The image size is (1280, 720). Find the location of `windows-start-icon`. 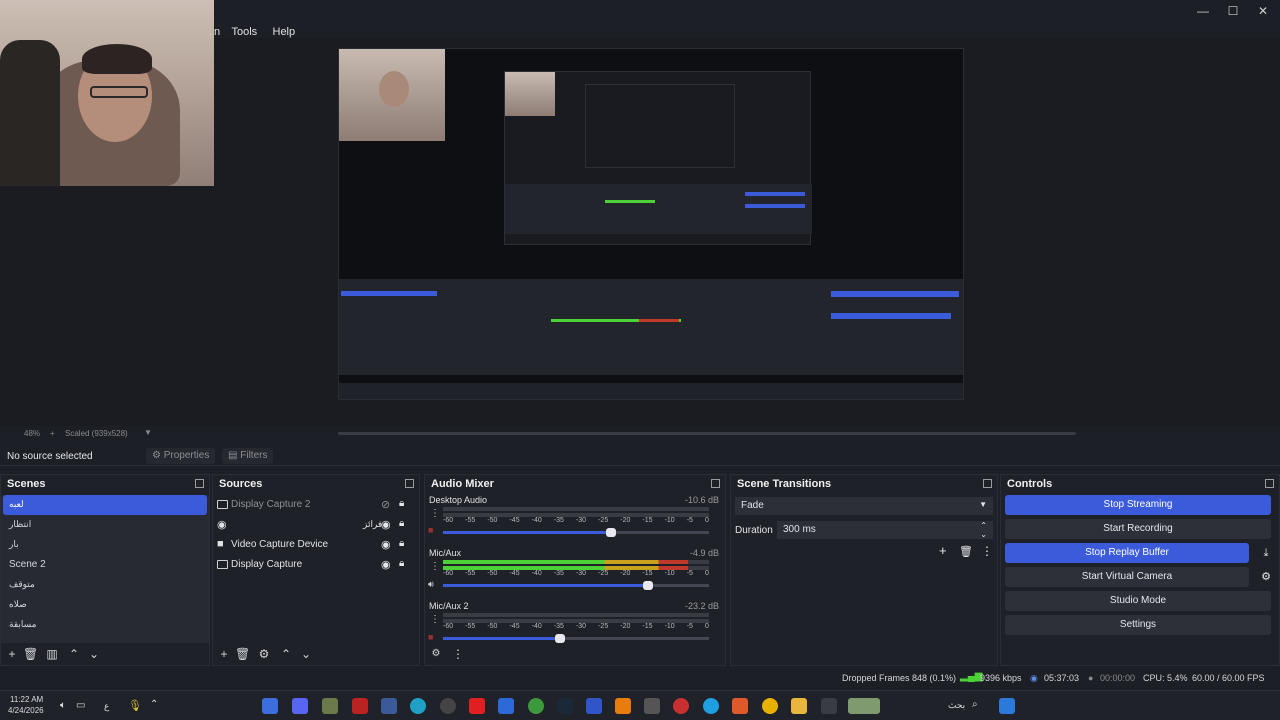

windows-start-icon is located at coordinates (1007, 706).